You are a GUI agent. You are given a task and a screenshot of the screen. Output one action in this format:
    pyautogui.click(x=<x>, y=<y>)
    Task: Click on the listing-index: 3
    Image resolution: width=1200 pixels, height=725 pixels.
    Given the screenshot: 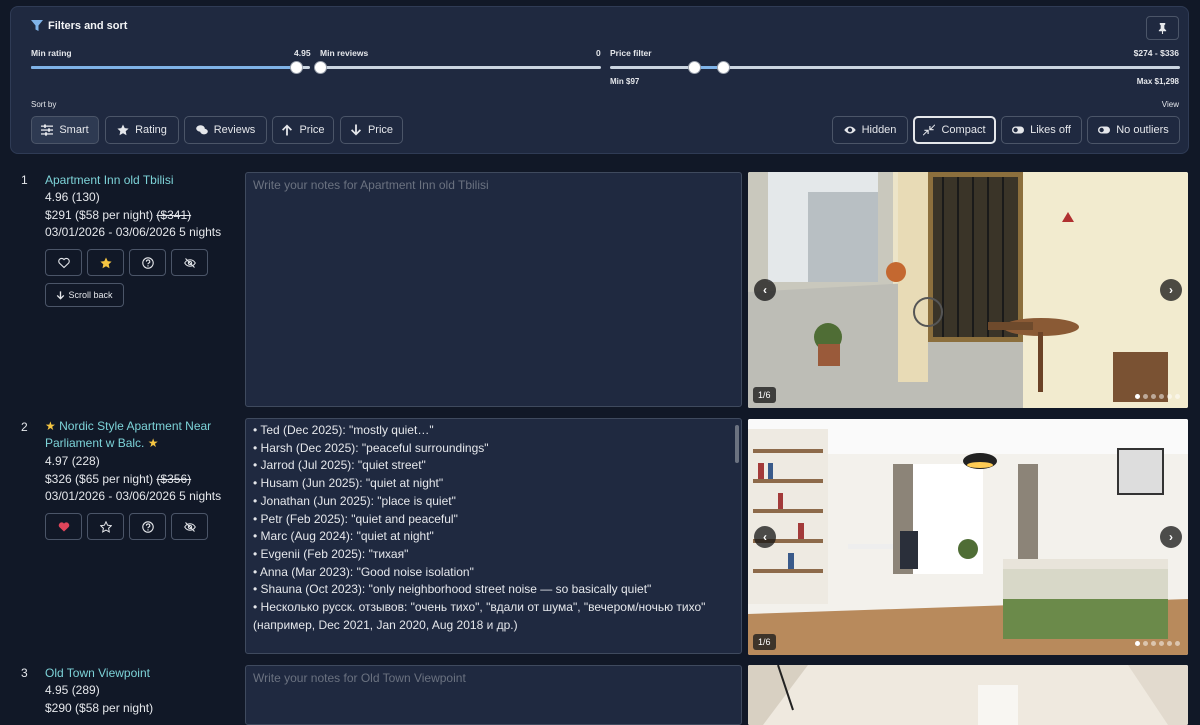 What is the action you would take?
    pyautogui.click(x=24, y=673)
    